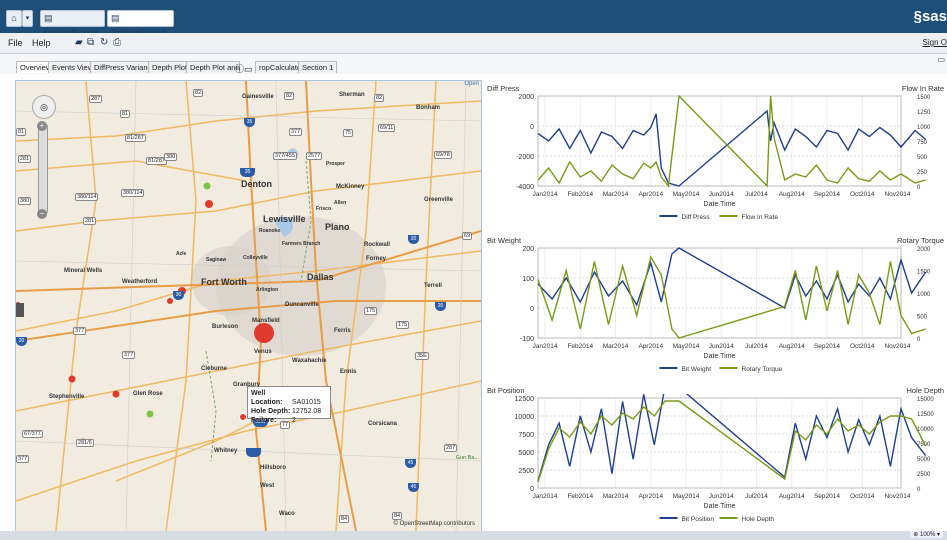 This screenshot has width=947, height=540. I want to click on pan-control-icon: ◎, so click(44, 107).